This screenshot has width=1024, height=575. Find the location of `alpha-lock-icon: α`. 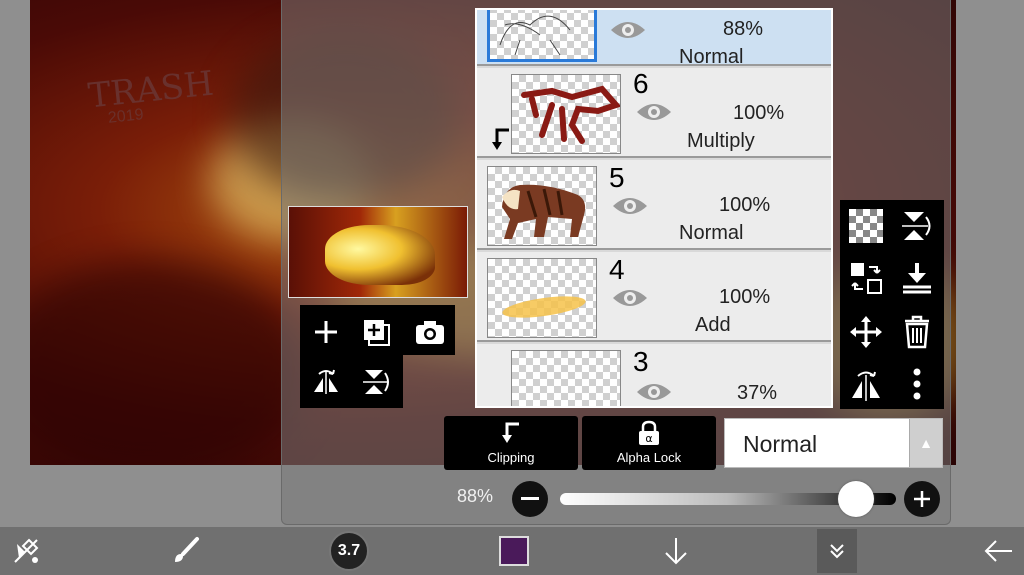

alpha-lock-icon: α is located at coordinates (649, 434).